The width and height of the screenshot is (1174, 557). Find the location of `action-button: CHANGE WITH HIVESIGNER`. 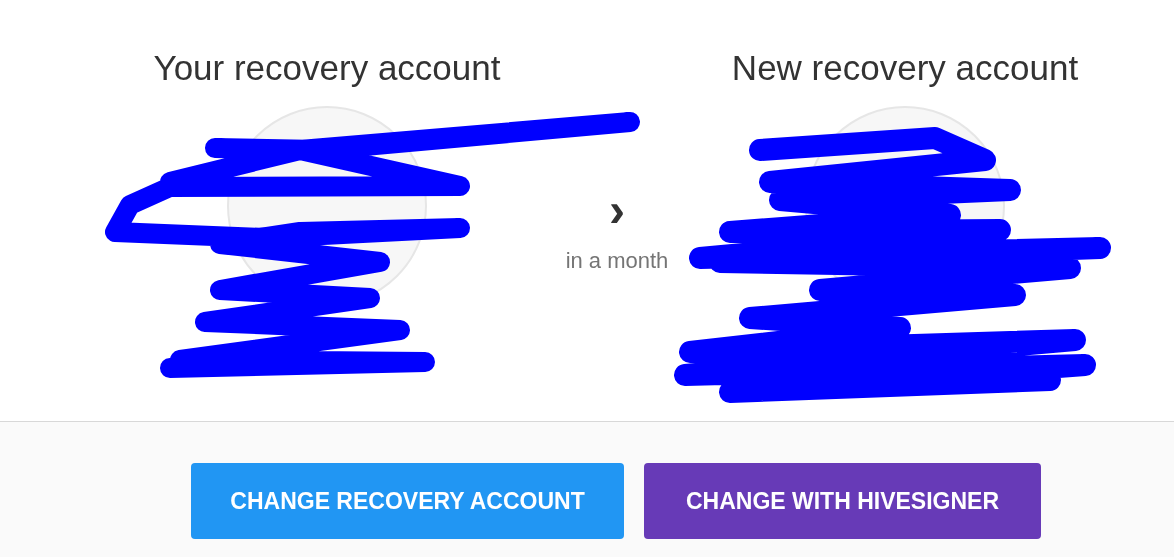

action-button: CHANGE WITH HIVESIGNER is located at coordinates (842, 501).